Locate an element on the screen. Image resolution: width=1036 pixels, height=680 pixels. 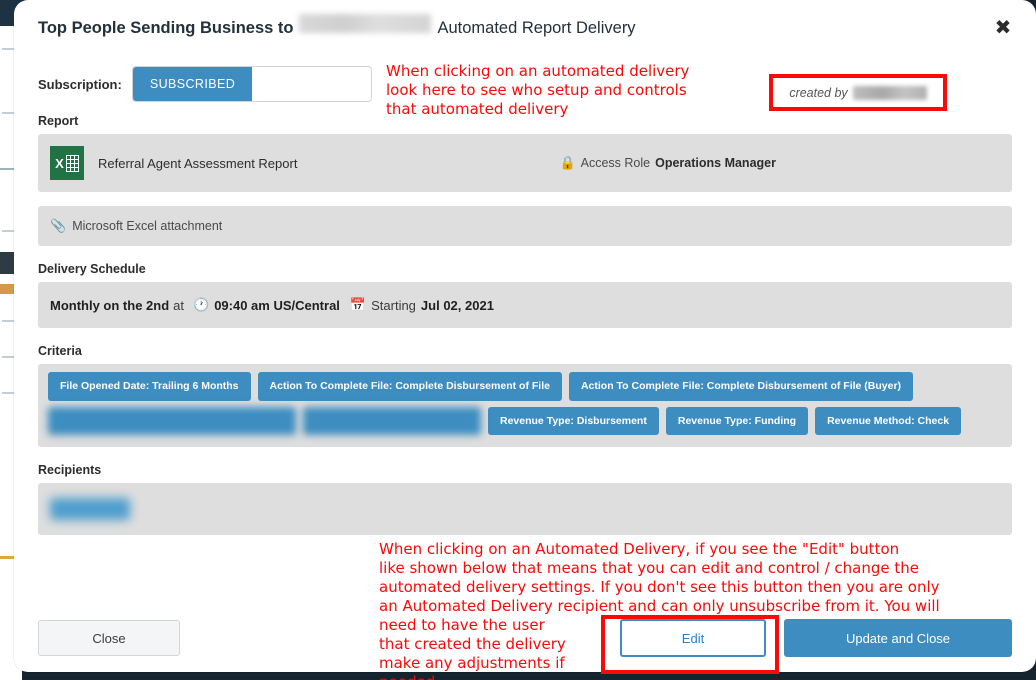
criteria-tag: Revenue Type: Funding is located at coordinates (737, 420).